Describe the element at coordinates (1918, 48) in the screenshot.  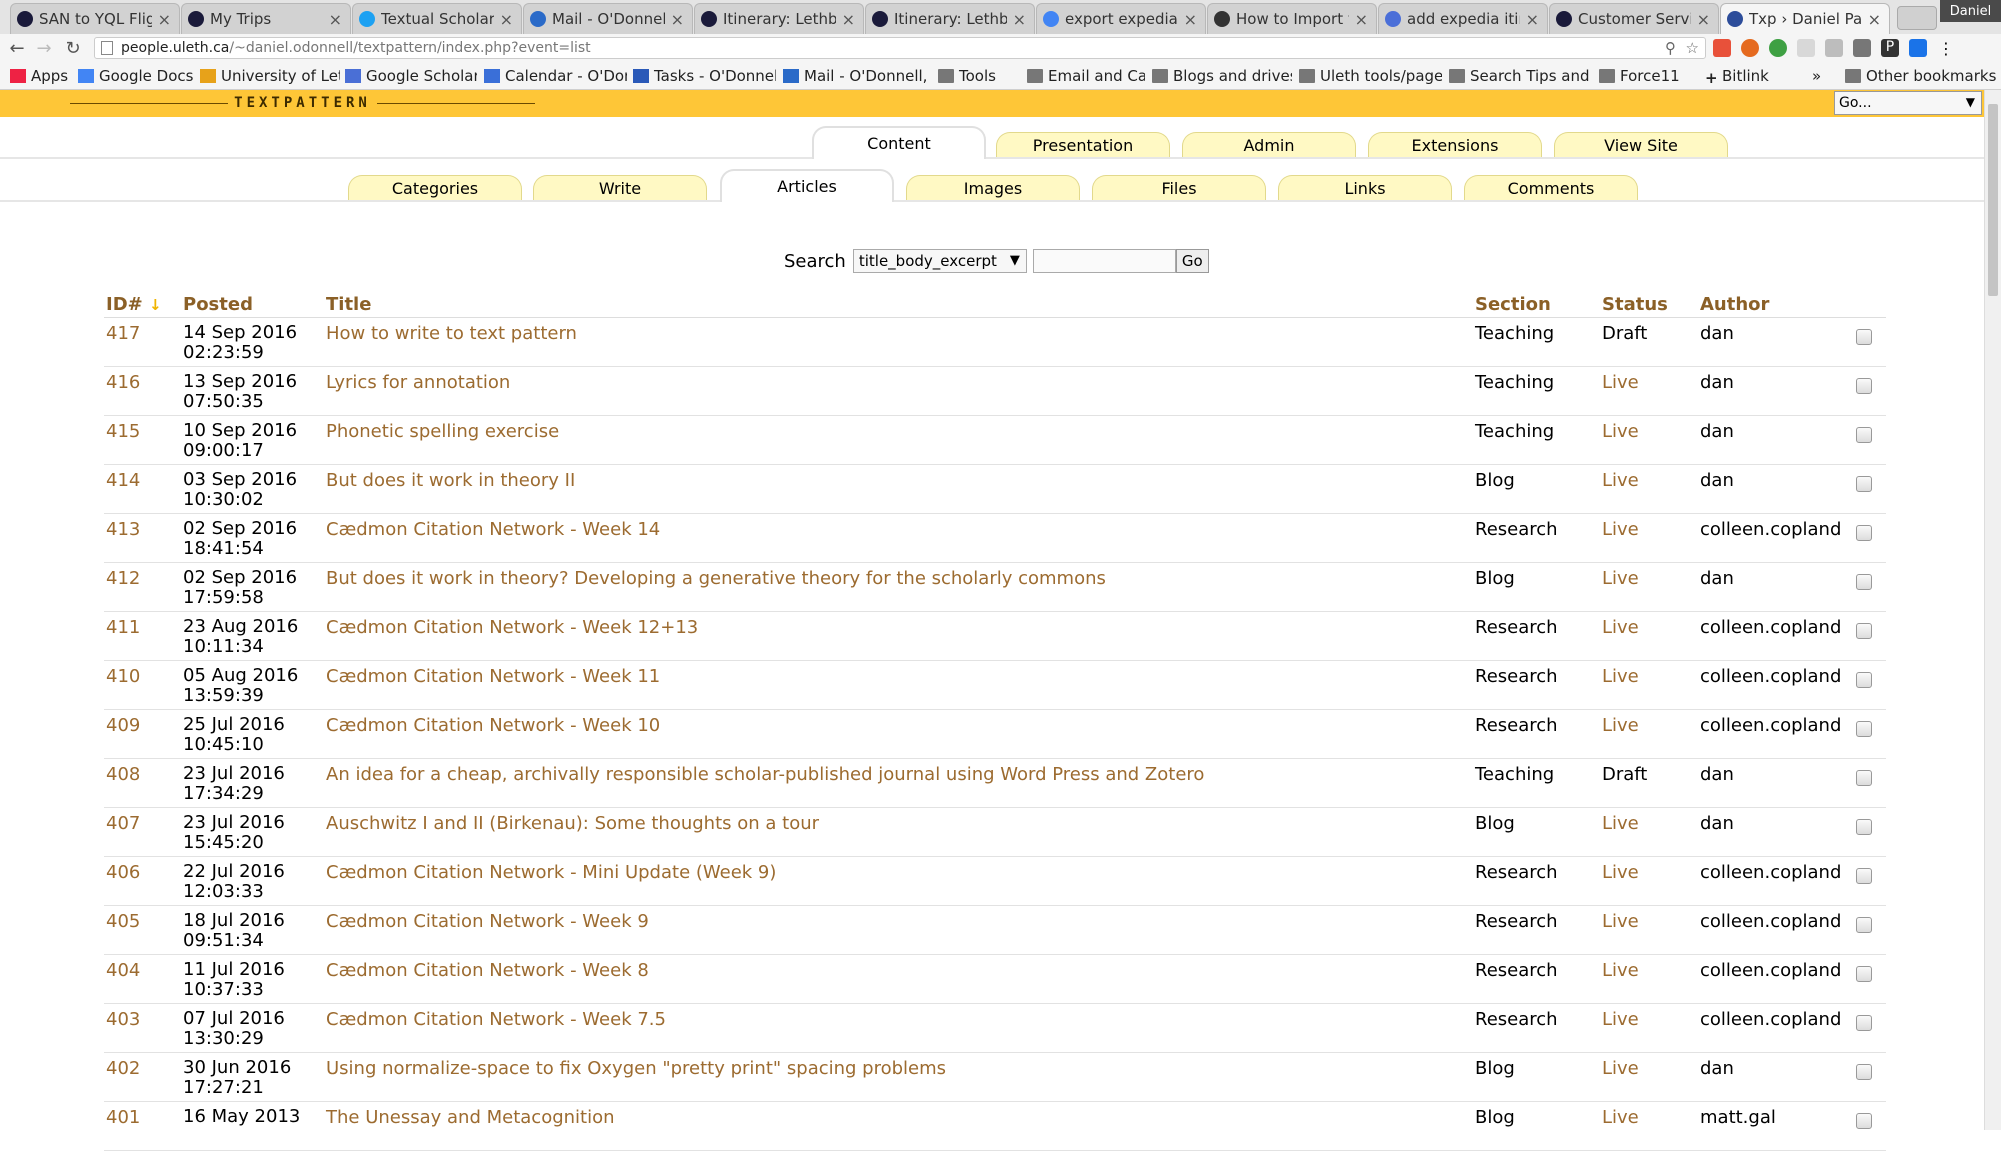
I see `extension-layers-icon` at that location.